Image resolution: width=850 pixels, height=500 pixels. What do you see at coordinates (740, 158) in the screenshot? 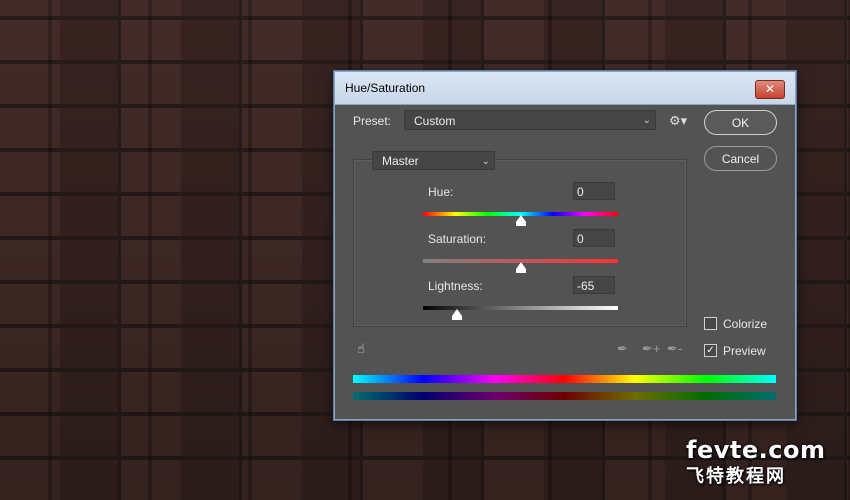
I see `cancel-button: Cancel` at bounding box center [740, 158].